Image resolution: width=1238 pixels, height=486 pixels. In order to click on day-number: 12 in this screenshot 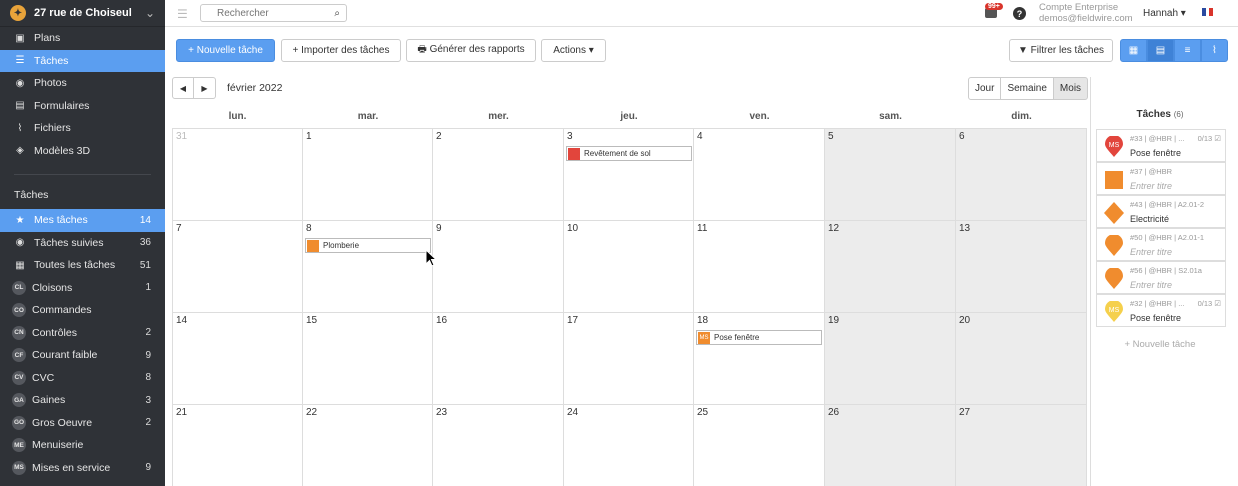, I will do `click(834, 228)`.